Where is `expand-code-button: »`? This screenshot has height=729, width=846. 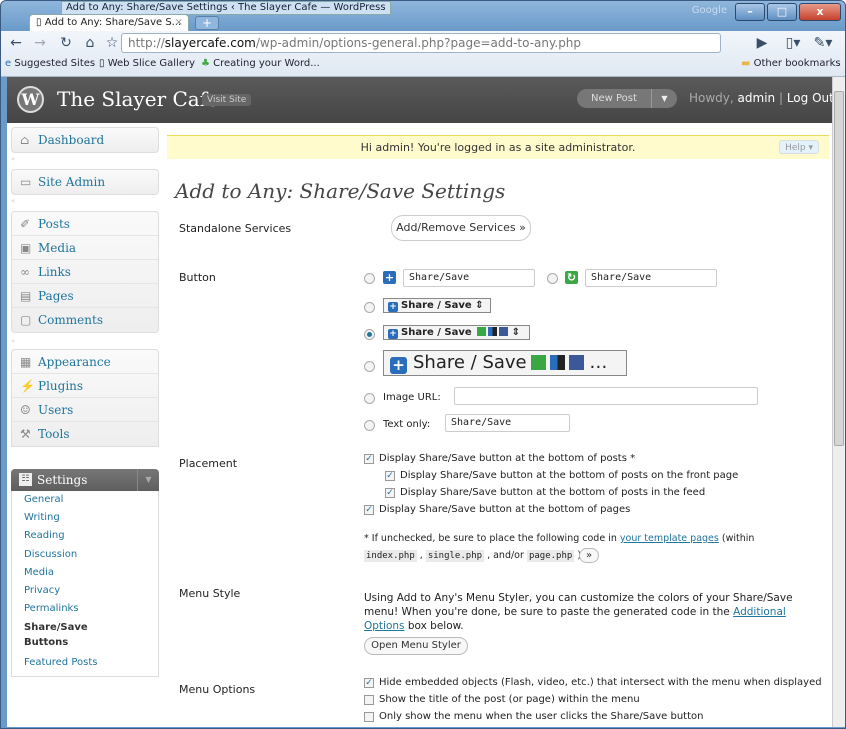 expand-code-button: » is located at coordinates (589, 555).